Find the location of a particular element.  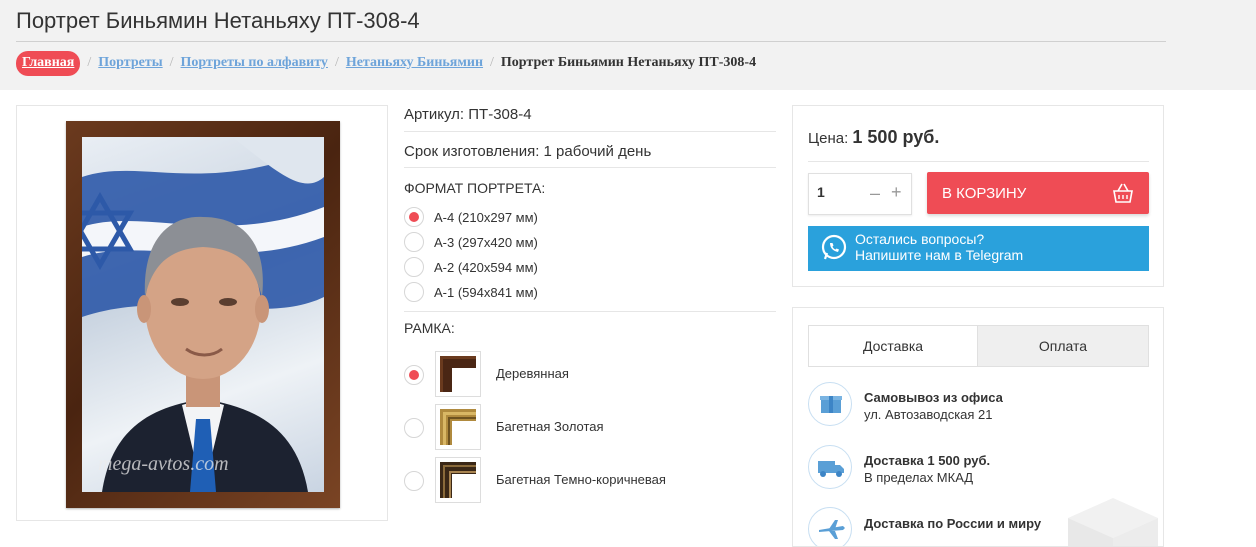

shipping-option-subtitle: В пределах МКАД is located at coordinates (919, 477).